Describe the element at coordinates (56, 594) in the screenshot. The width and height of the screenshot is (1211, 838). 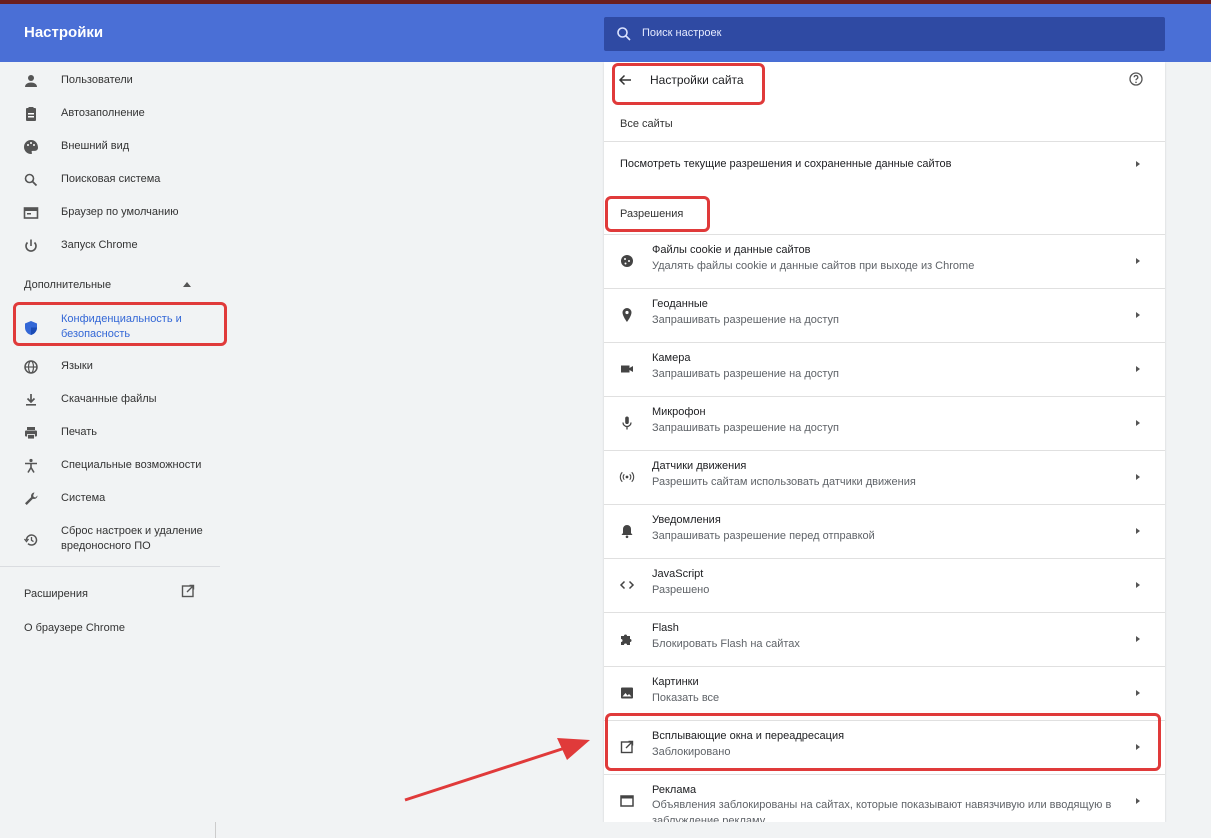
I see `sidebar-item-extensions: Расширения` at that location.